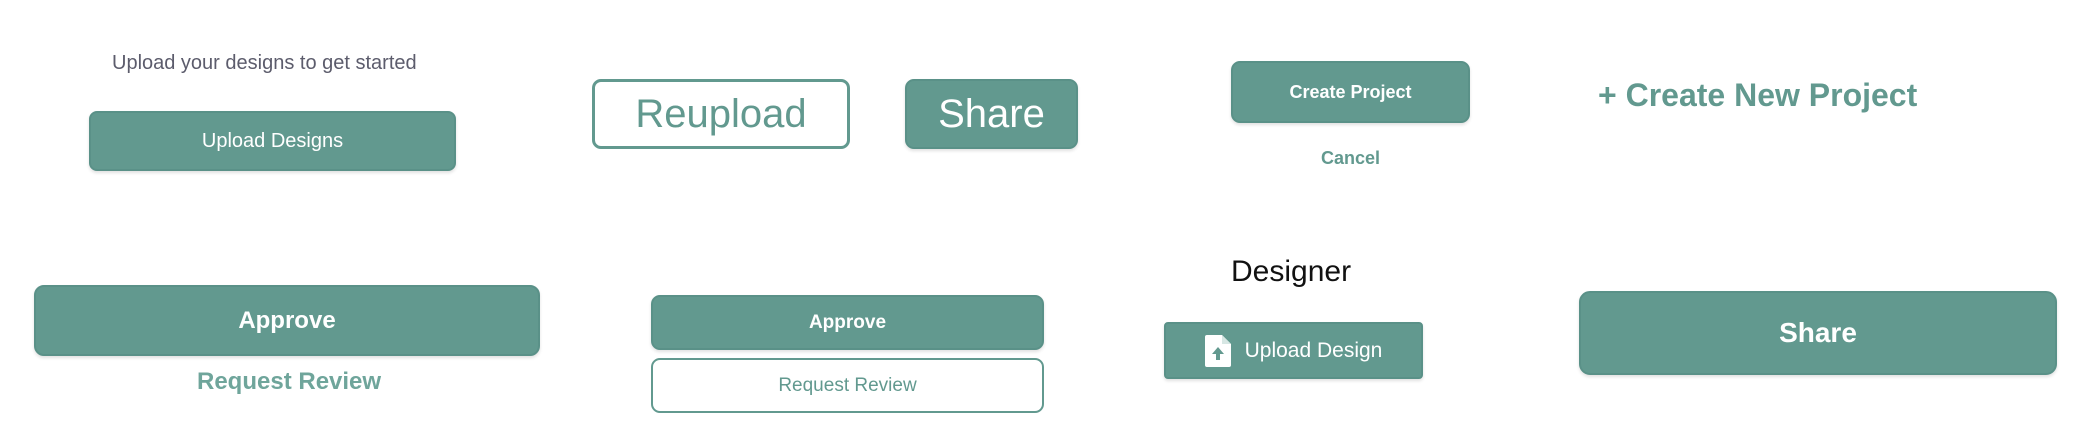  What do you see at coordinates (721, 114) in the screenshot?
I see `reupload-button: Reupload` at bounding box center [721, 114].